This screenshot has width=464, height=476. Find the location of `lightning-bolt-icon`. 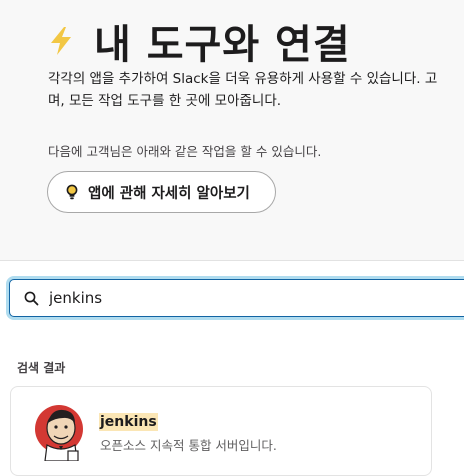

lightning-bolt-icon is located at coordinates (61, 41).